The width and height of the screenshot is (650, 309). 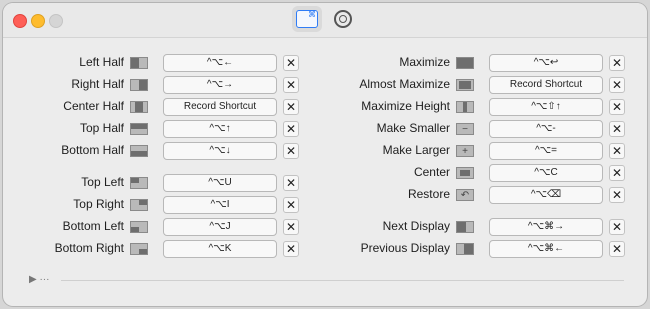 What do you see at coordinates (20, 21) in the screenshot?
I see `close-window-button` at bounding box center [20, 21].